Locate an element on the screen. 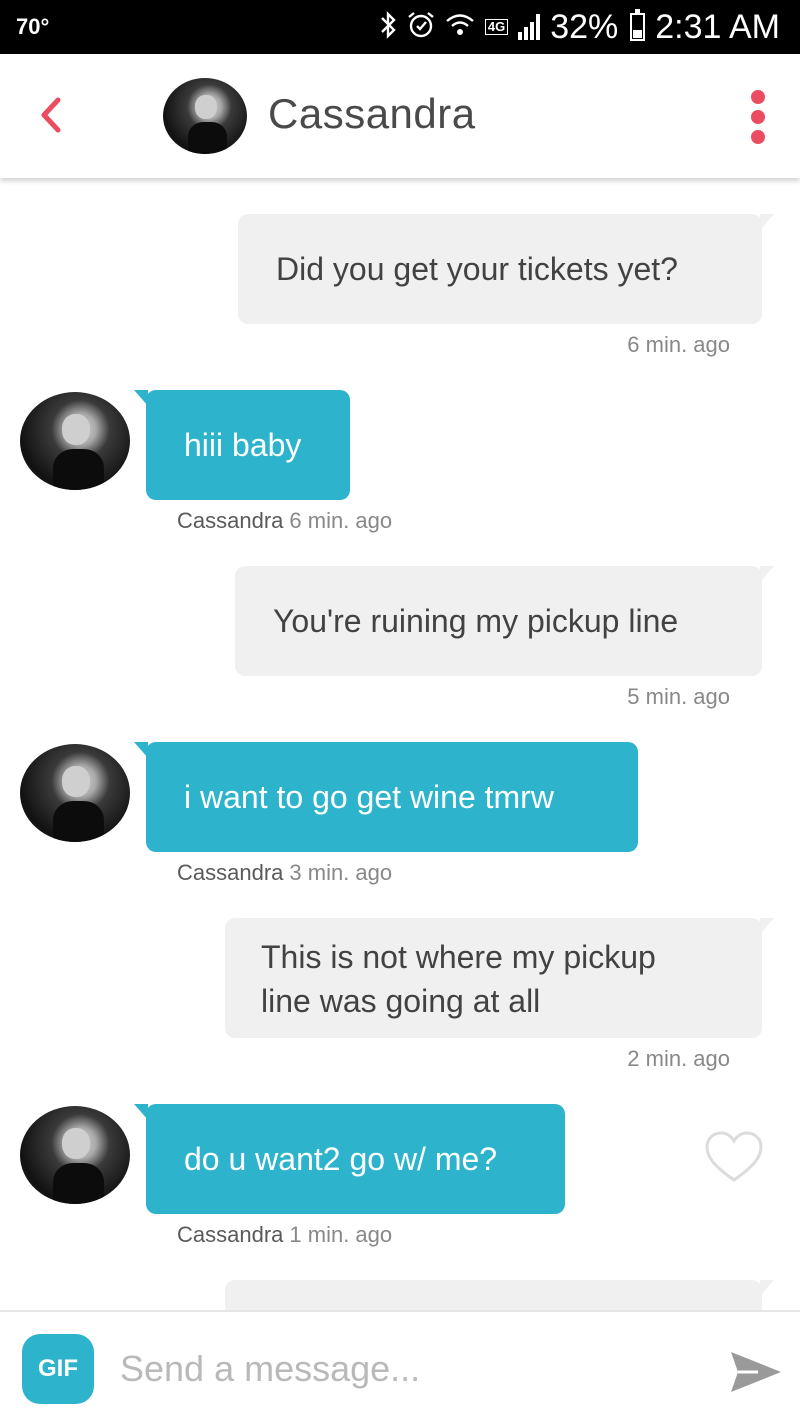  battery-level-fill is located at coordinates (638, 34).